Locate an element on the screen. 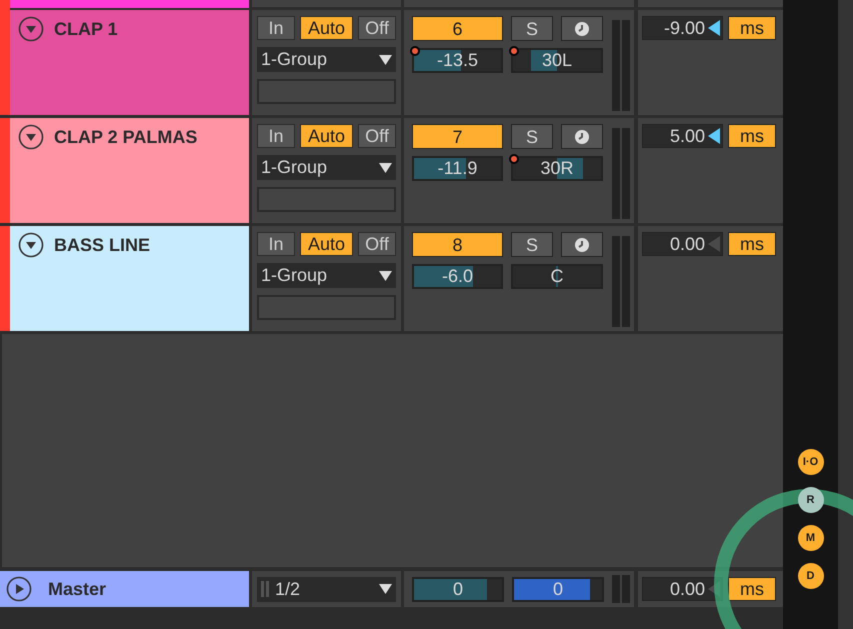 The height and width of the screenshot is (629, 853). play-icon is located at coordinates (19, 589).